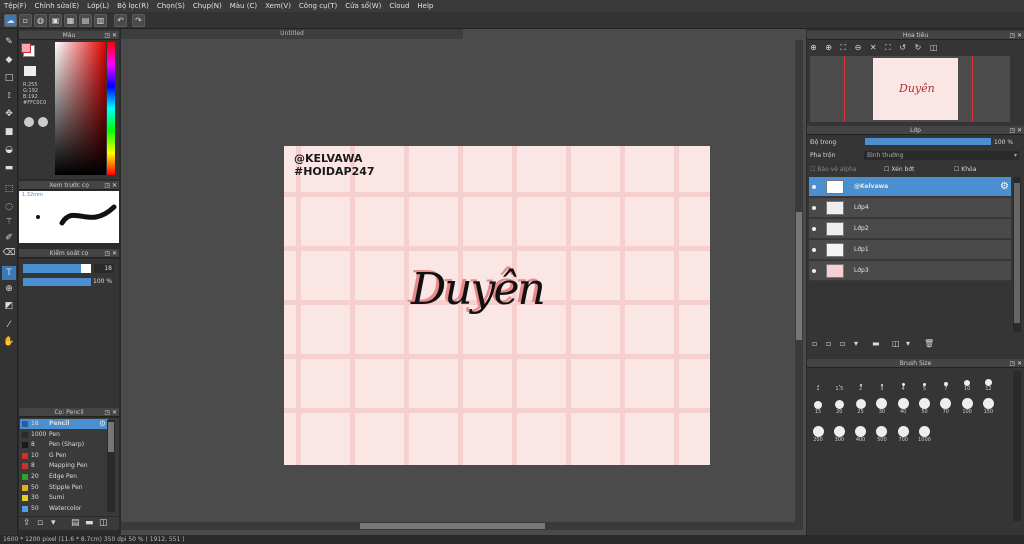 This screenshot has height=544, width=1024. Describe the element at coordinates (818, 383) in the screenshot. I see `brush-size-option: 1` at that location.